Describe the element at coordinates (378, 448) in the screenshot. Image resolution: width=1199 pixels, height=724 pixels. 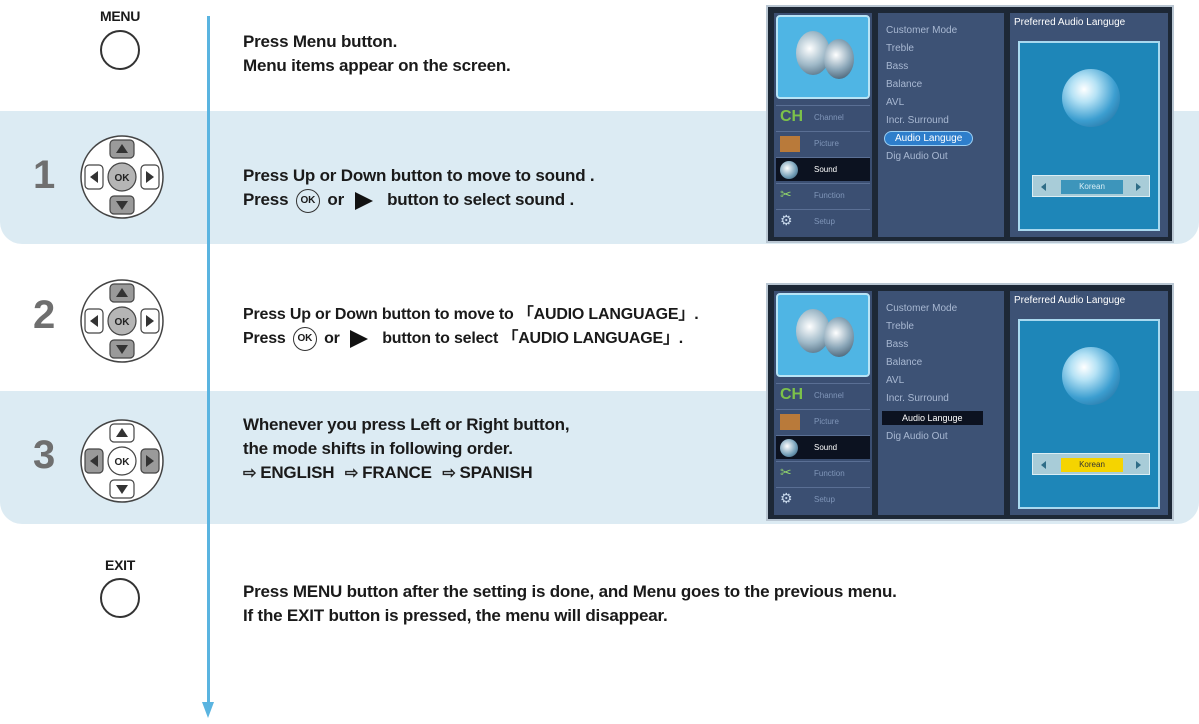
I see `step-3-line-2: the mode shifts in following order.` at that location.